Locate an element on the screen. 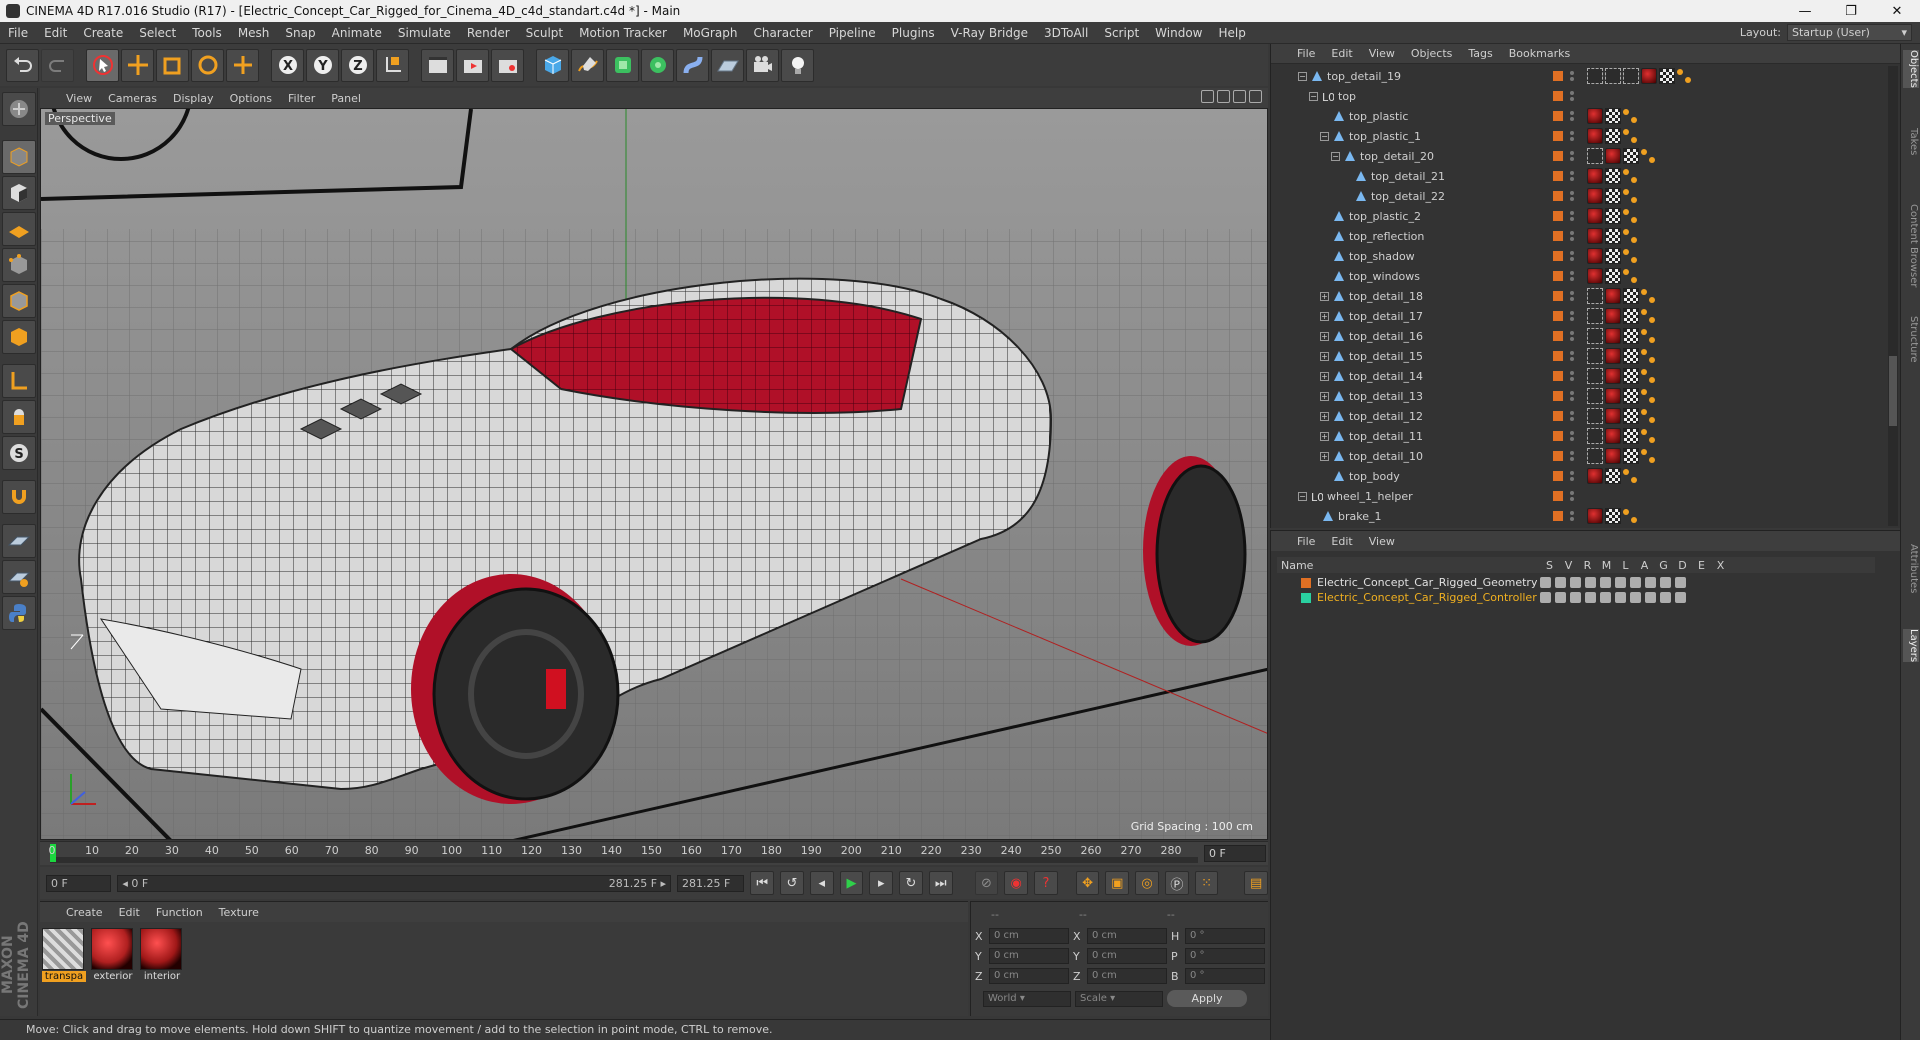 This screenshot has height=1040, width=1920. goto-start-button: ⏮ is located at coordinates (762, 883).